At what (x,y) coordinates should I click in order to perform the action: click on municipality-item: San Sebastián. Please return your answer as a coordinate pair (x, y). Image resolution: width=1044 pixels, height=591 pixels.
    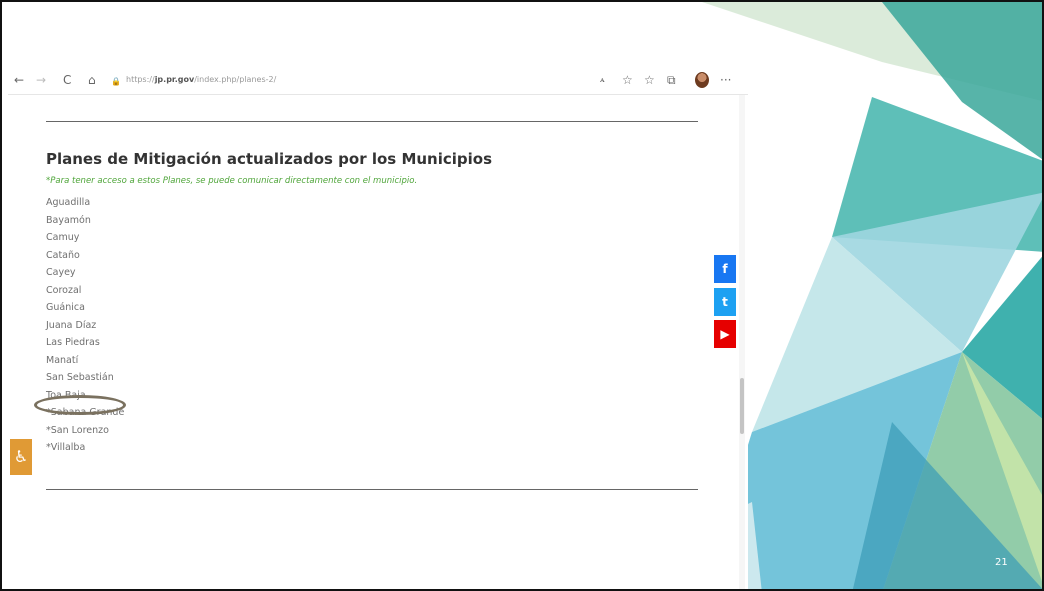
    Looking at the image, I should click on (80, 377).